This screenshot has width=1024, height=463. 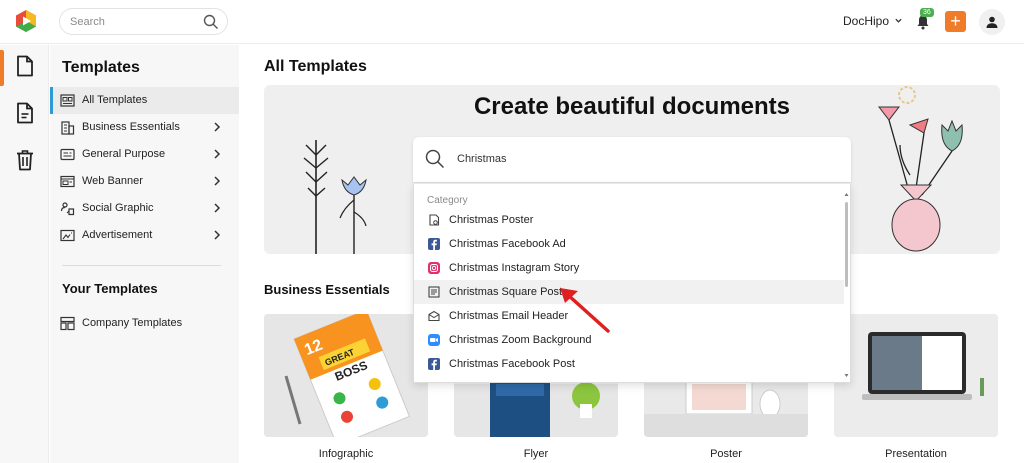 I want to click on workspace-menu: DocHipo, so click(x=873, y=21).